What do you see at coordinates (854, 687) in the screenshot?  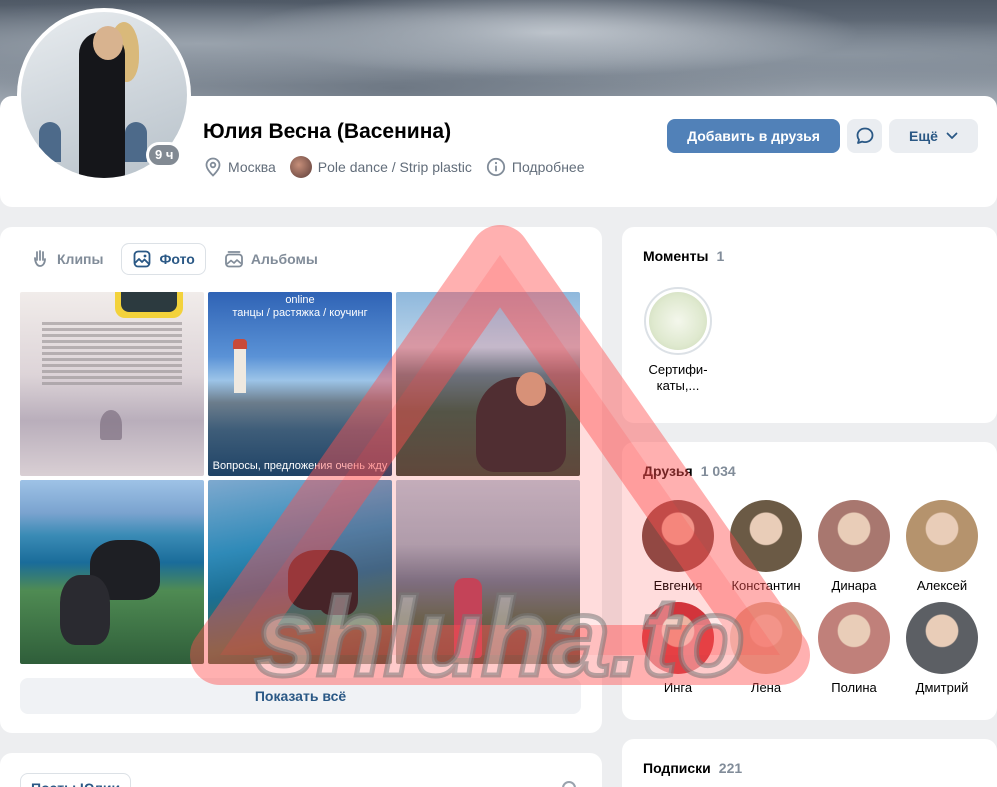 I see `friend-name: Полина` at bounding box center [854, 687].